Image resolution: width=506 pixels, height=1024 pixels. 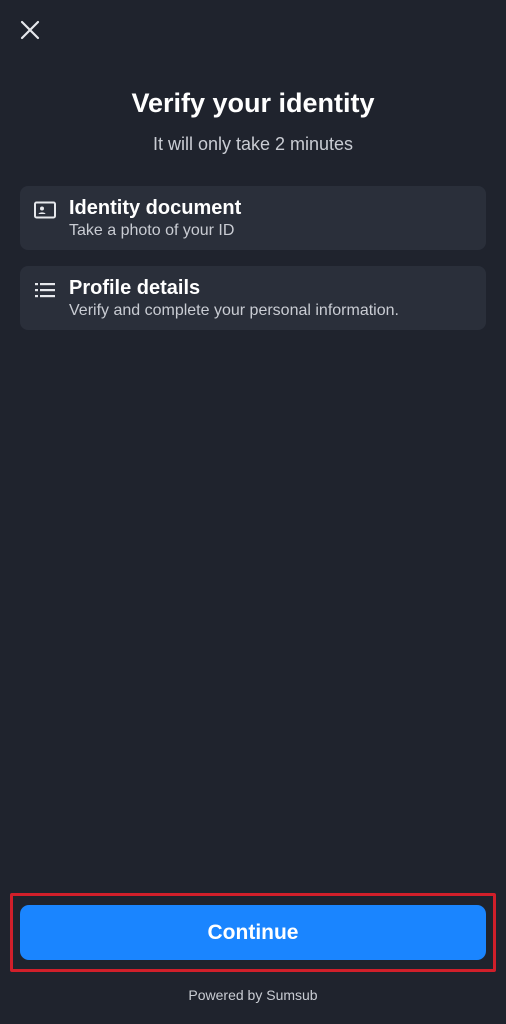 What do you see at coordinates (253, 995) in the screenshot?
I see `powered-by-label: Powered by Sumsub` at bounding box center [253, 995].